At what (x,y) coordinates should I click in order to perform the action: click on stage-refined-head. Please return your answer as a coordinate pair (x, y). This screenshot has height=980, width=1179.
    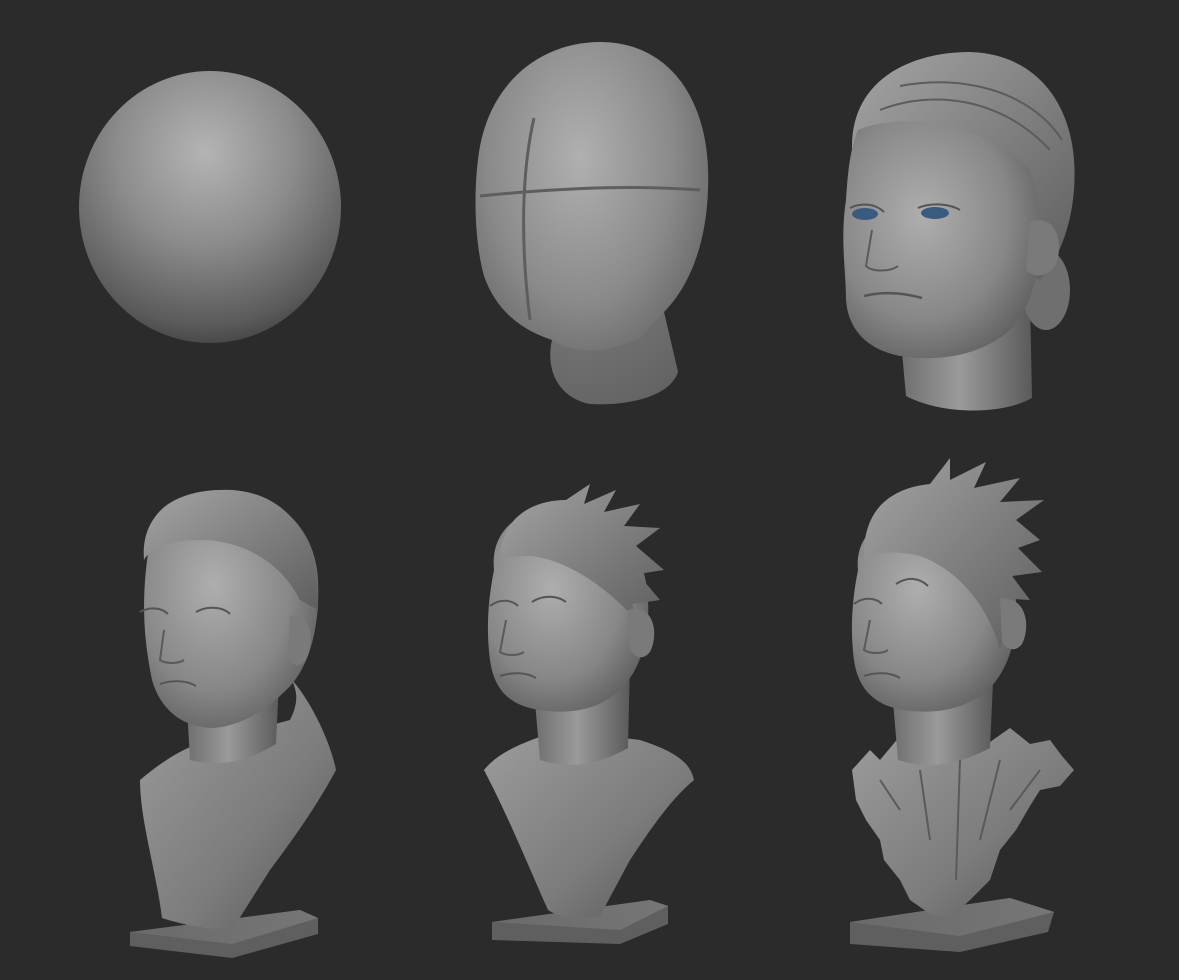
    Looking at the image, I should click on (959, 231).